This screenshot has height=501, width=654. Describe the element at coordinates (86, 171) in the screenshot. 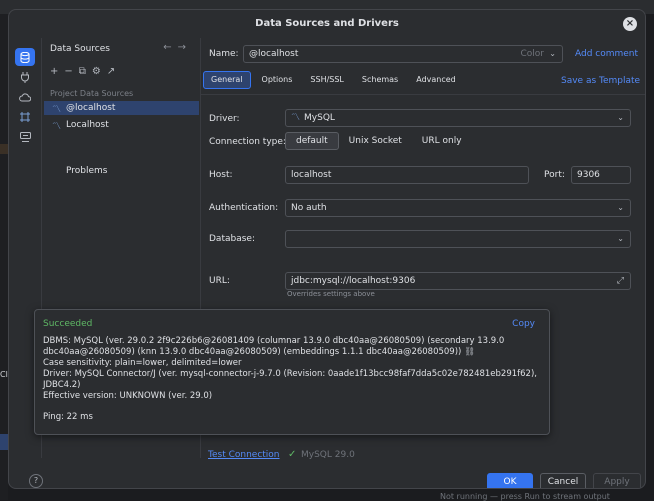

I see `problems-item: Problems` at that location.